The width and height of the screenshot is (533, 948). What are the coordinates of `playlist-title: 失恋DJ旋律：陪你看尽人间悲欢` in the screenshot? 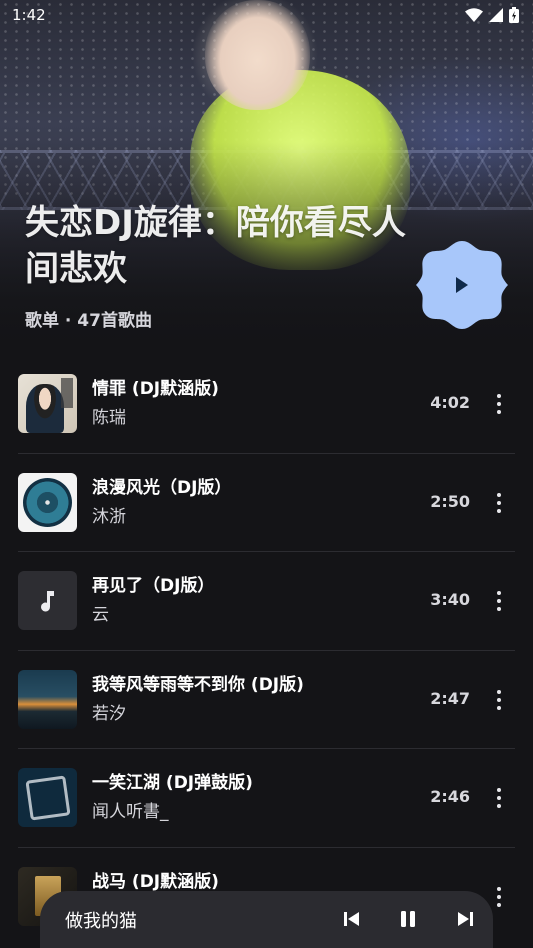 It's located at (215, 246).